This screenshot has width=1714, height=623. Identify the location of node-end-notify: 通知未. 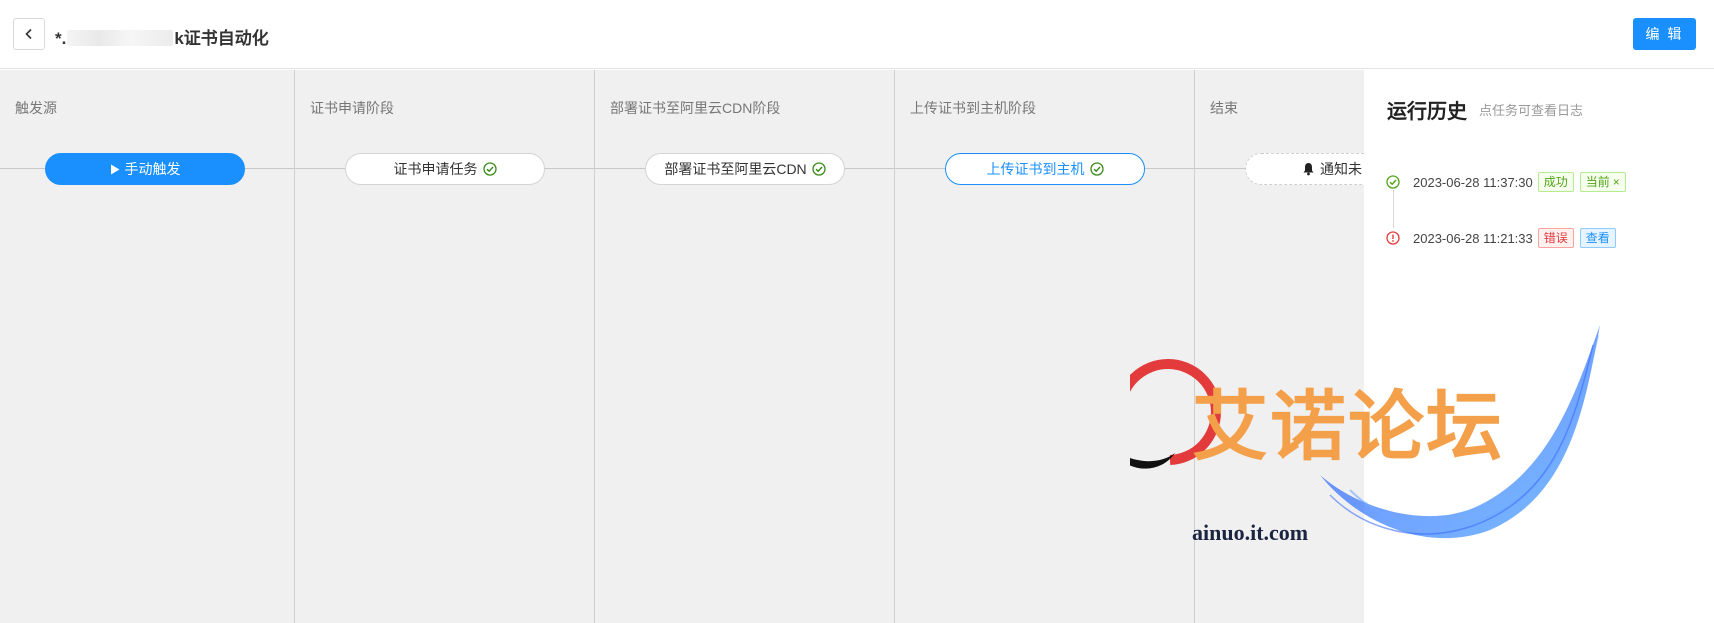
(1304, 169).